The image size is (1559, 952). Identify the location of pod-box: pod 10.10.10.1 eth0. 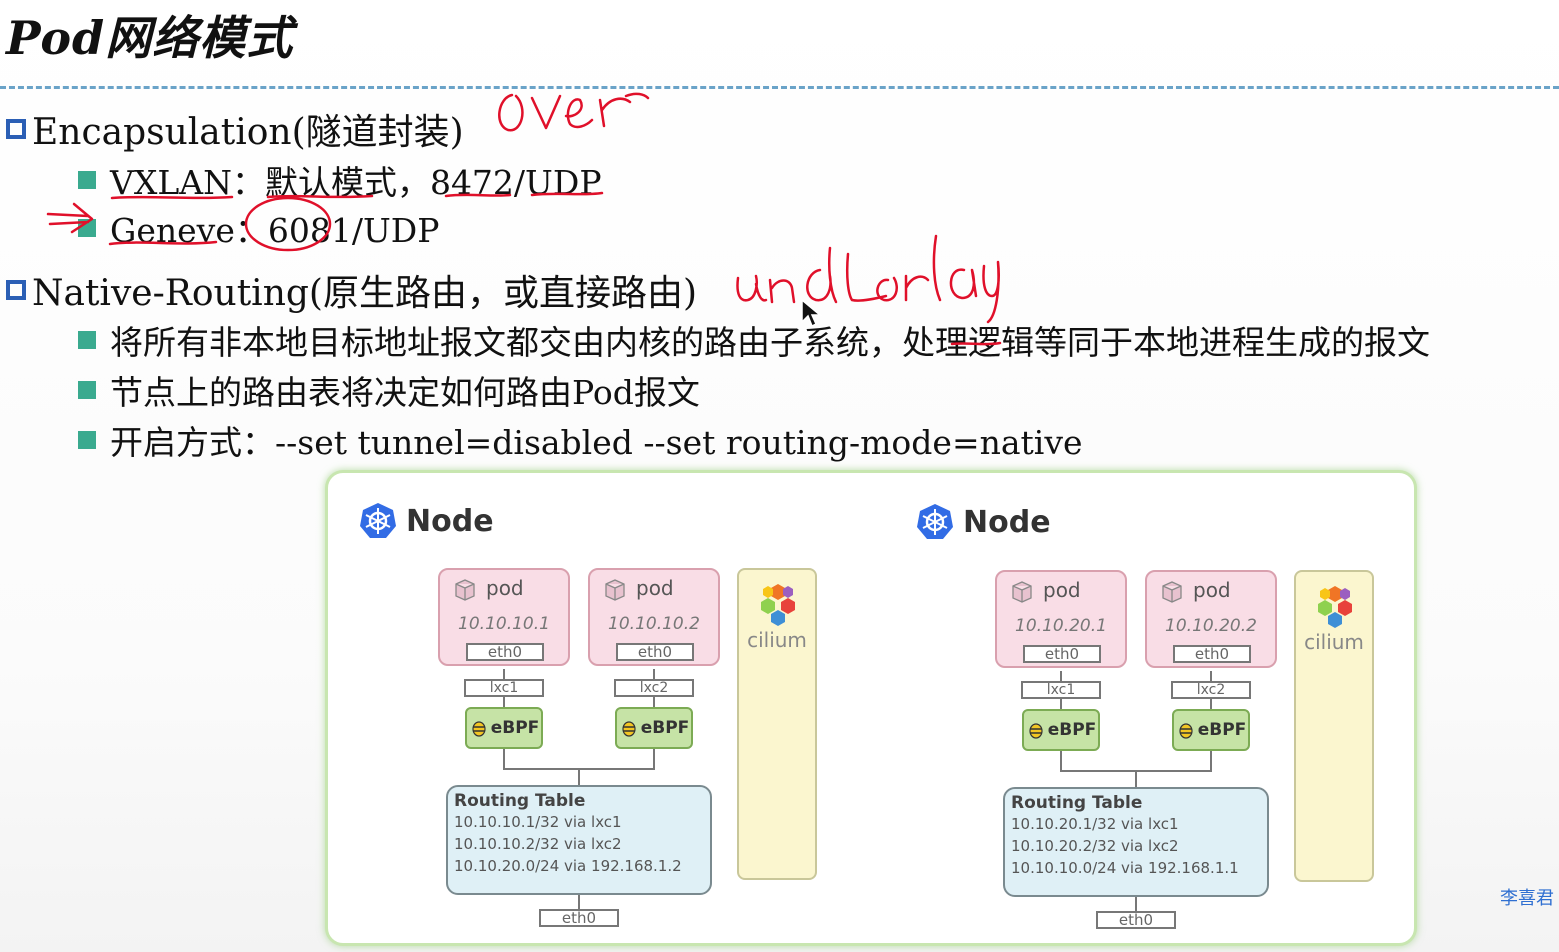
(504, 617).